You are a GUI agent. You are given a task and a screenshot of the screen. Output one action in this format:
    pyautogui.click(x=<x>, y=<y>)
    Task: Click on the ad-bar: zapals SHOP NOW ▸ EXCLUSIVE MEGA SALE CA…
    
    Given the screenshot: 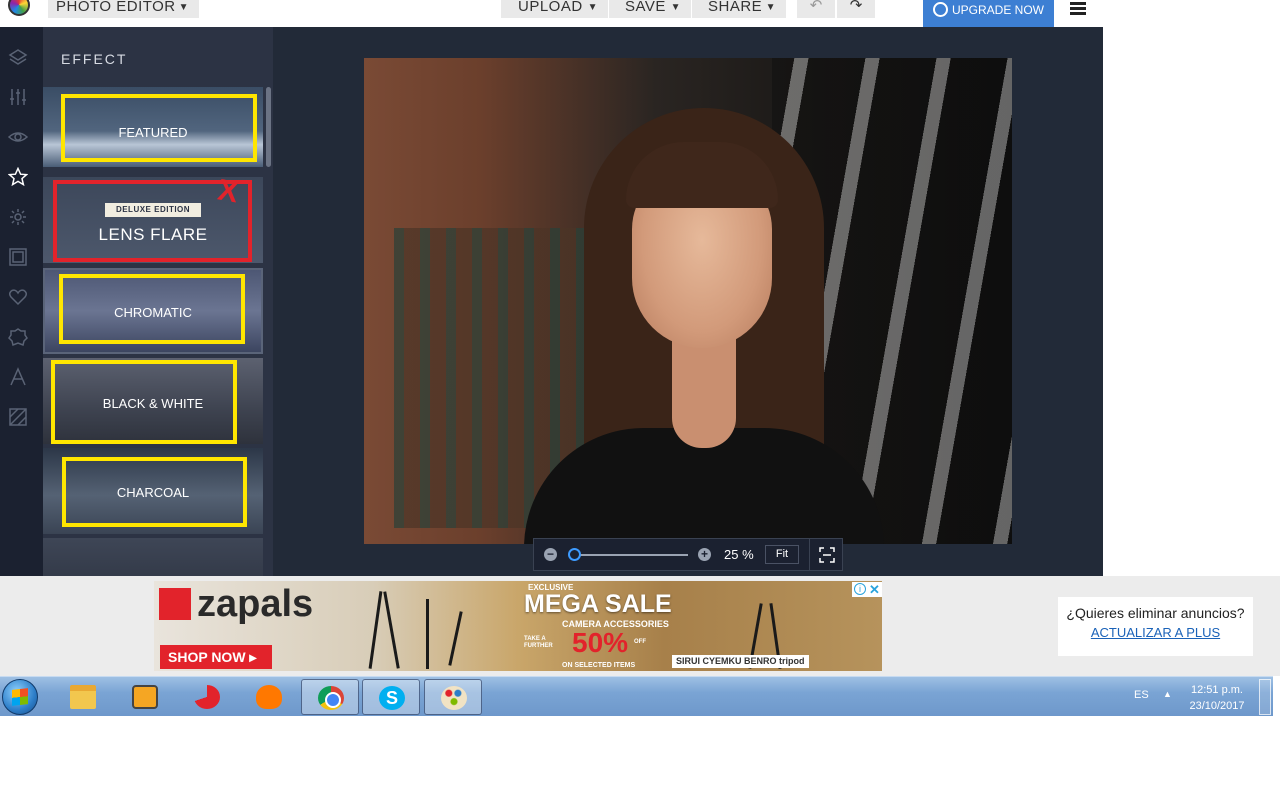 What is the action you would take?
    pyautogui.click(x=640, y=626)
    